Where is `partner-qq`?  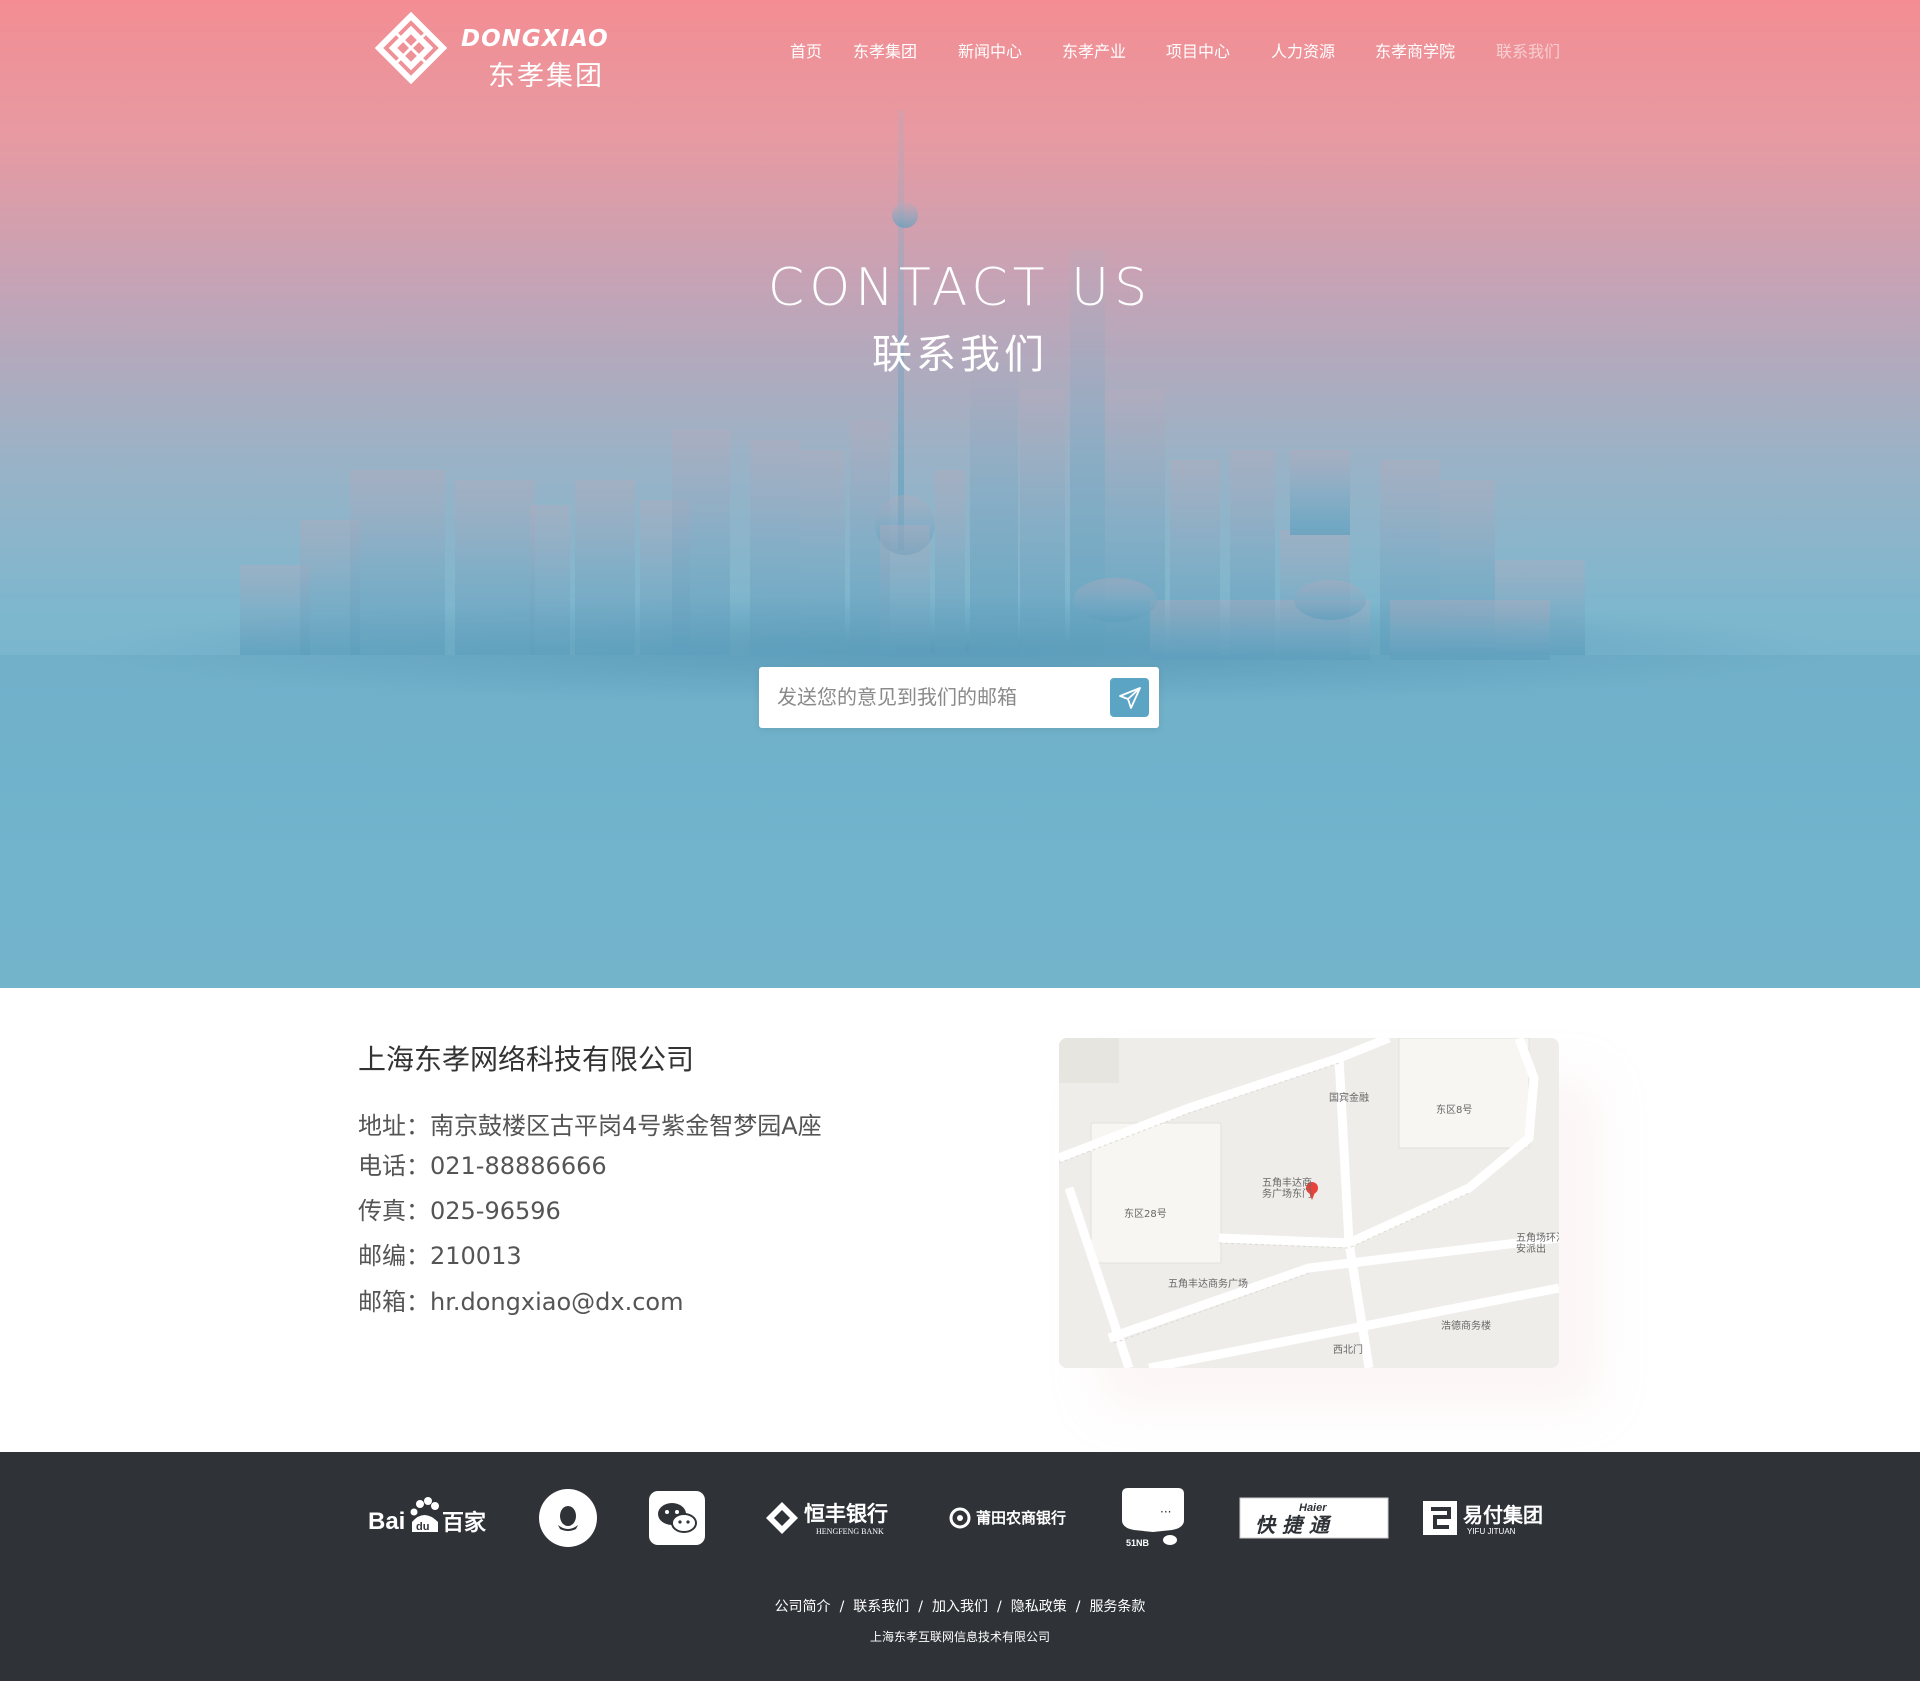 partner-qq is located at coordinates (568, 1518).